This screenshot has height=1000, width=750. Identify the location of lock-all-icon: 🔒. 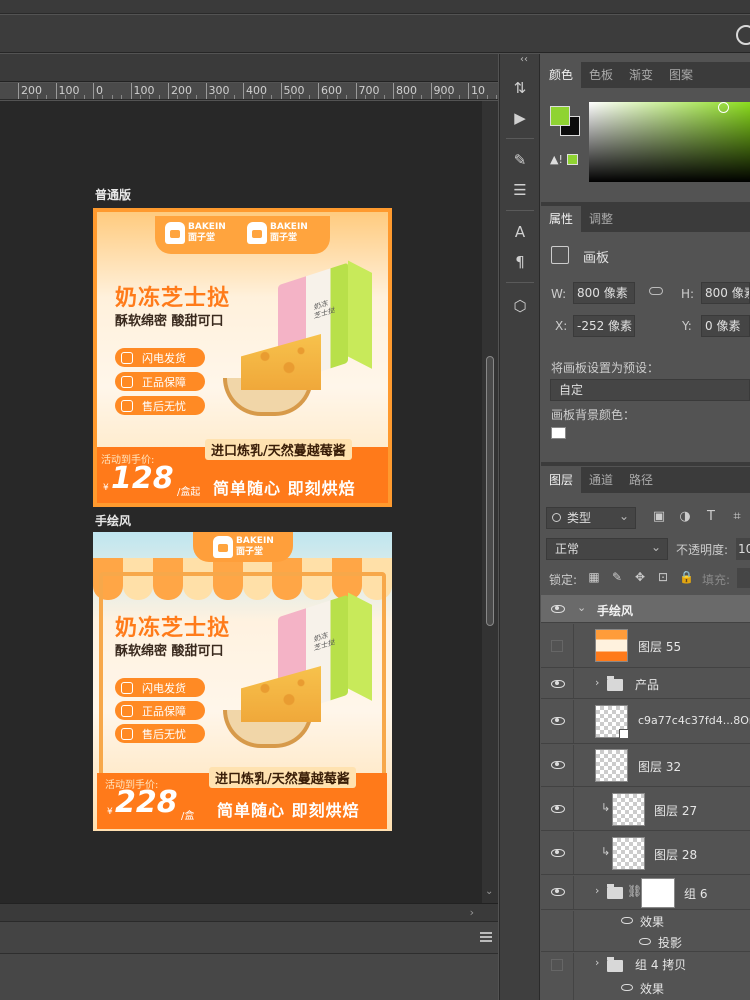
(686, 577).